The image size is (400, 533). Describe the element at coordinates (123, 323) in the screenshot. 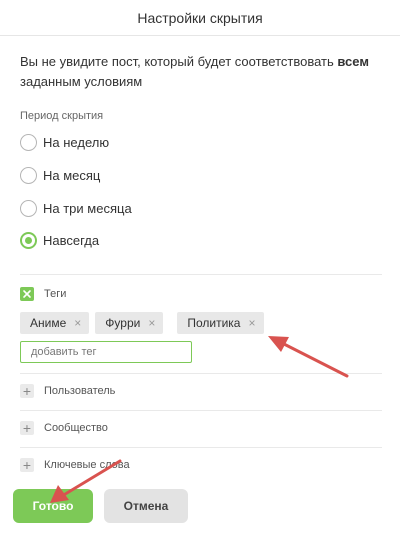

I see `tag-chip-label: Фурри` at that location.